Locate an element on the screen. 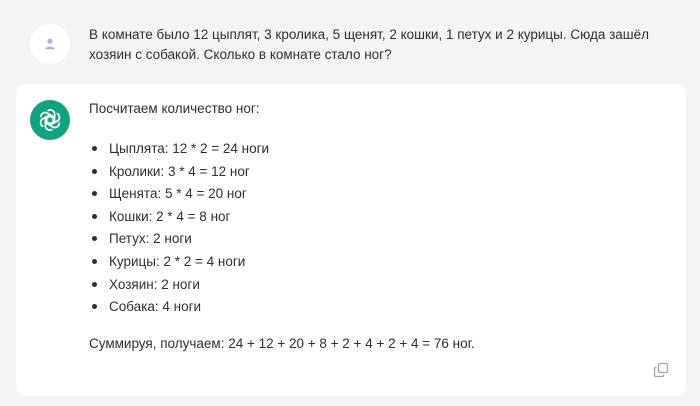  list-item-text: Цыплята: 12 * 2 = 24 ноги is located at coordinates (189, 148).